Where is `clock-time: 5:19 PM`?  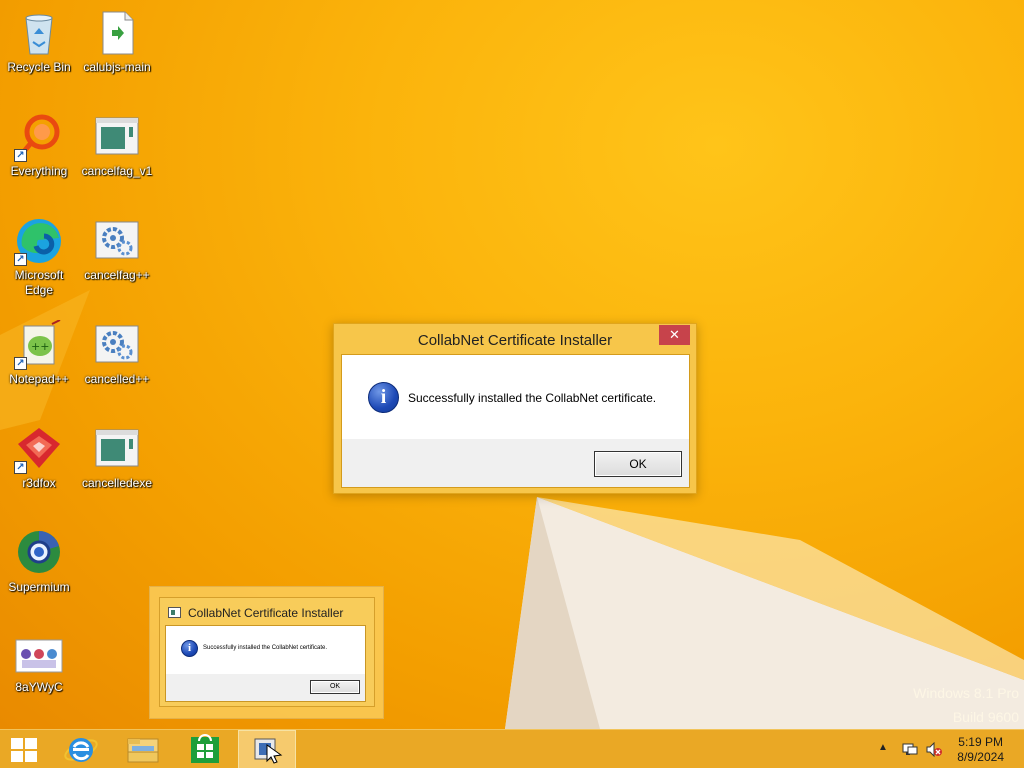
clock-time: 5:19 PM is located at coordinates (980, 742).